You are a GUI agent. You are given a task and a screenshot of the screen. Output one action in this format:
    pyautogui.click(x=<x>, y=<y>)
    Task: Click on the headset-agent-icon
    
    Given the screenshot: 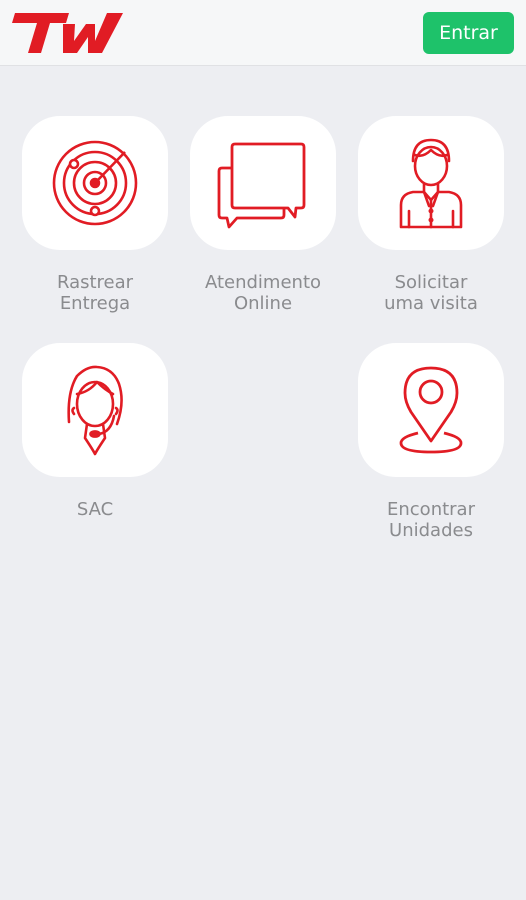 What is the action you would take?
    pyautogui.click(x=95, y=410)
    